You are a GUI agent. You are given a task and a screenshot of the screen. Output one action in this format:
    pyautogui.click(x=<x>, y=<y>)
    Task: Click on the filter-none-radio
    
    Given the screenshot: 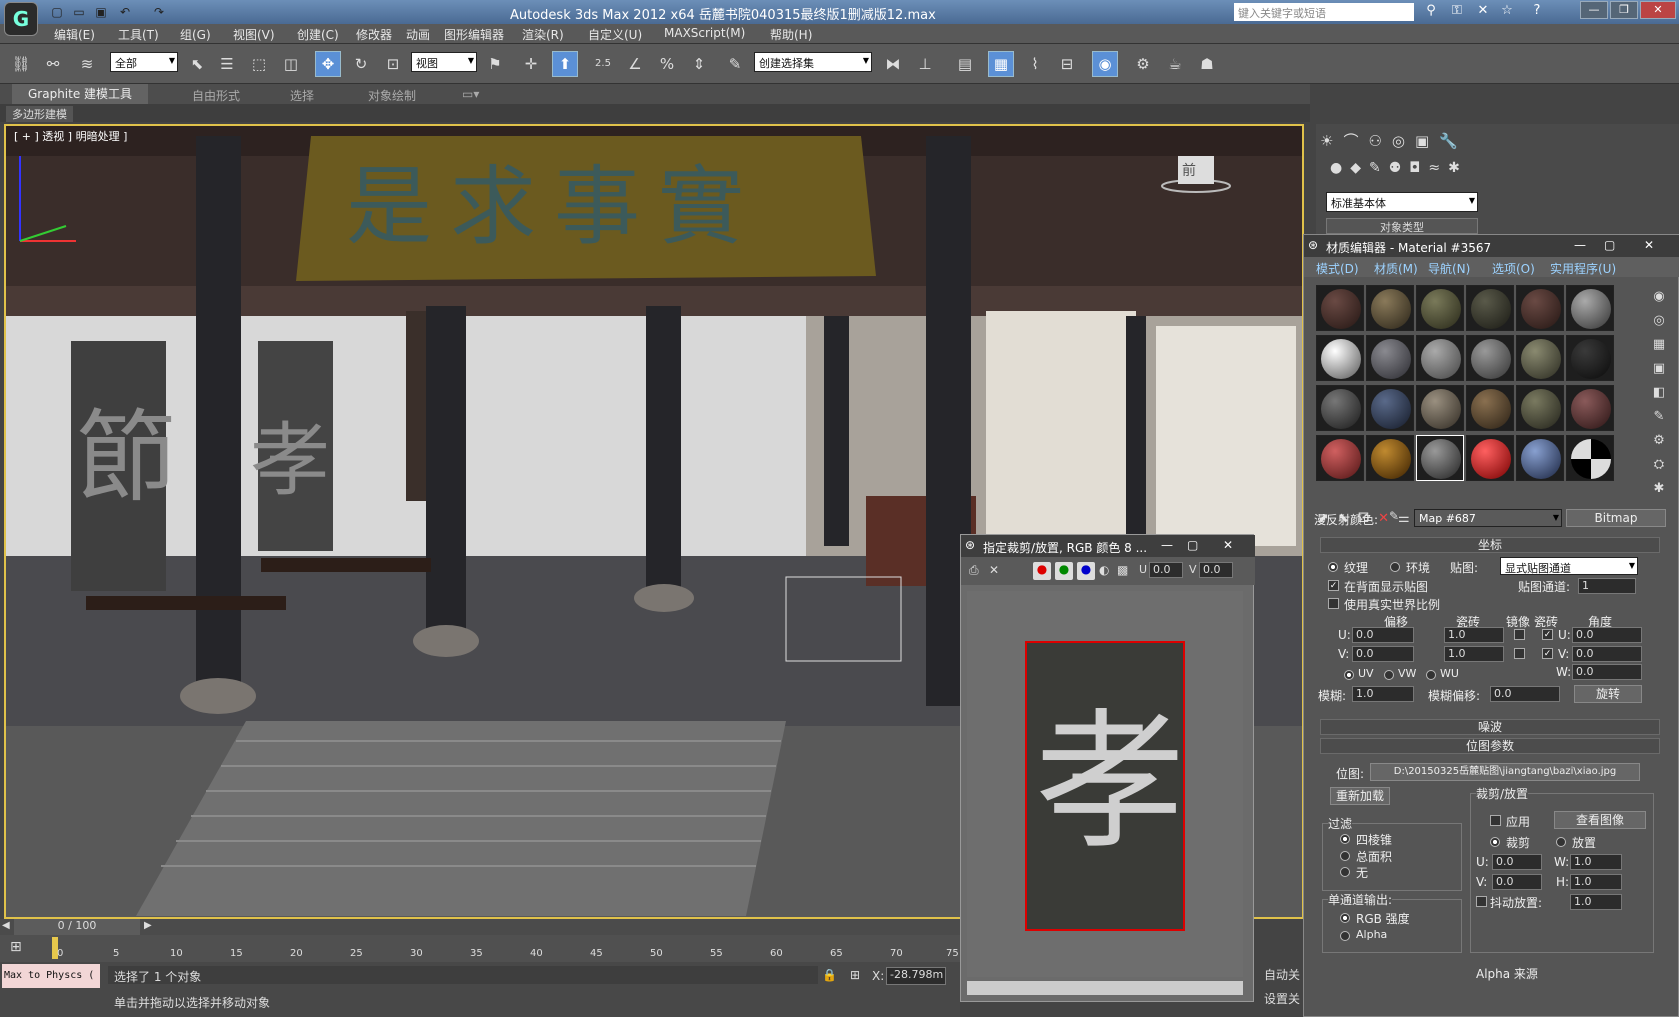 What is the action you would take?
    pyautogui.click(x=1345, y=872)
    